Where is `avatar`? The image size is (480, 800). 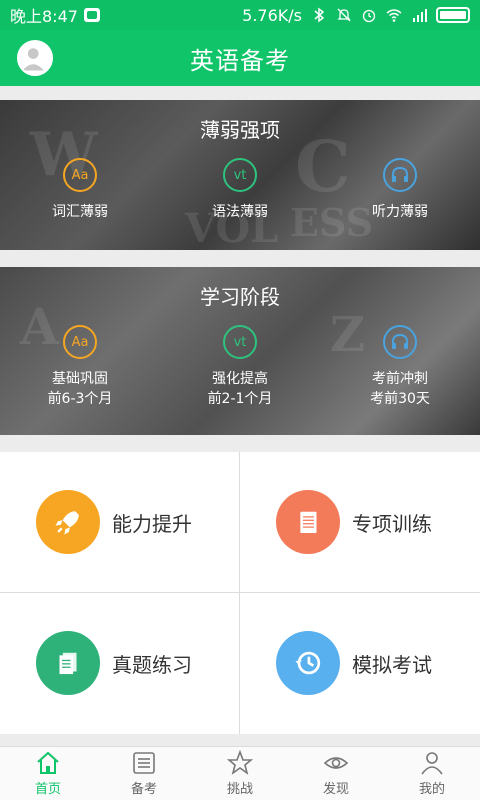
avatar is located at coordinates (35, 58).